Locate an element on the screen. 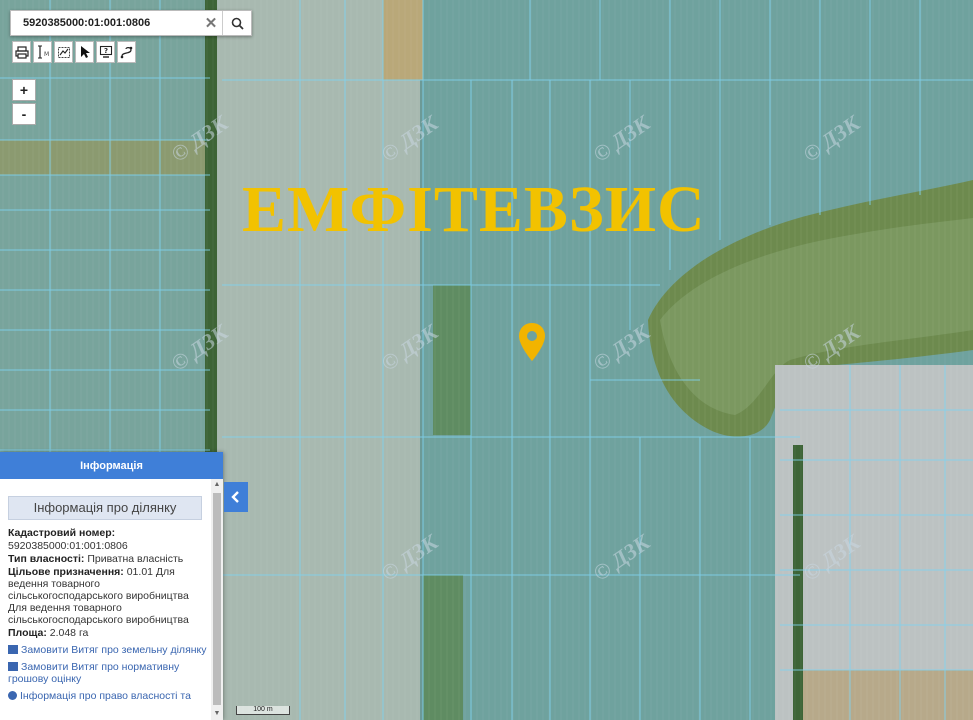  search-button is located at coordinates (236, 23).